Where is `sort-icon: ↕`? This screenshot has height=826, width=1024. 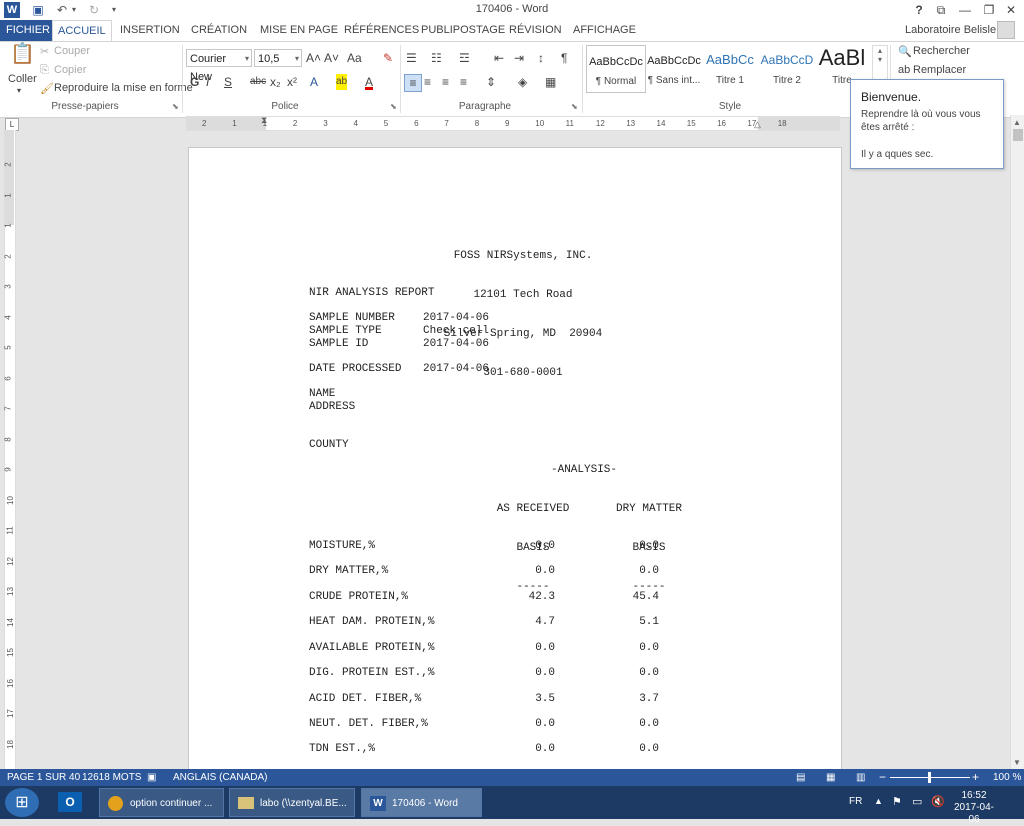 sort-icon: ↕ is located at coordinates (541, 58).